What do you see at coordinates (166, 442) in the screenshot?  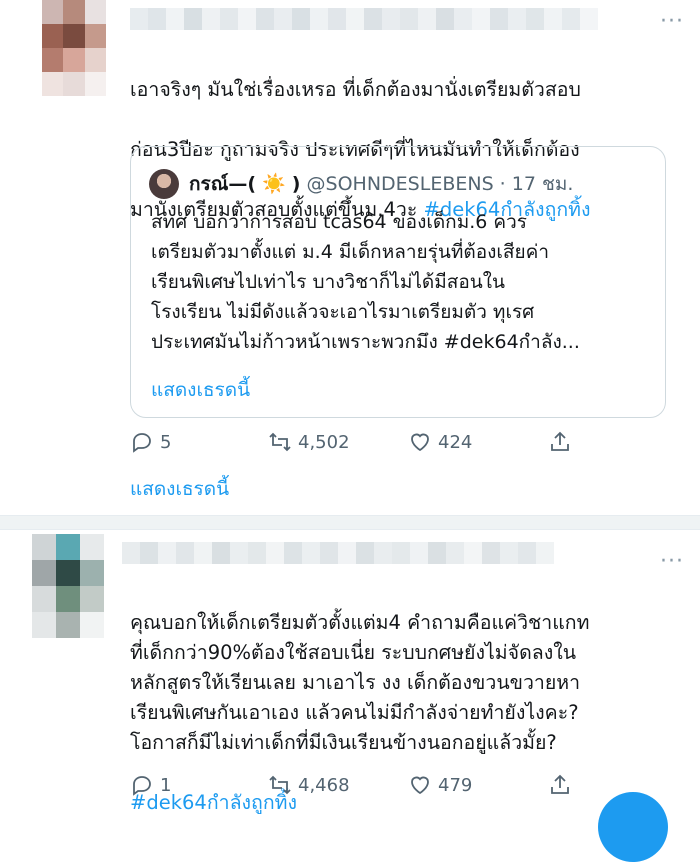 I see `reply-count: 5` at bounding box center [166, 442].